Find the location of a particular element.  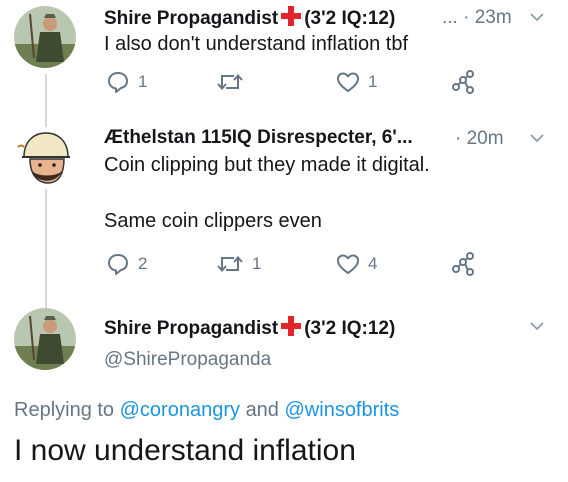

like-button: 1 is located at coordinates (356, 82).